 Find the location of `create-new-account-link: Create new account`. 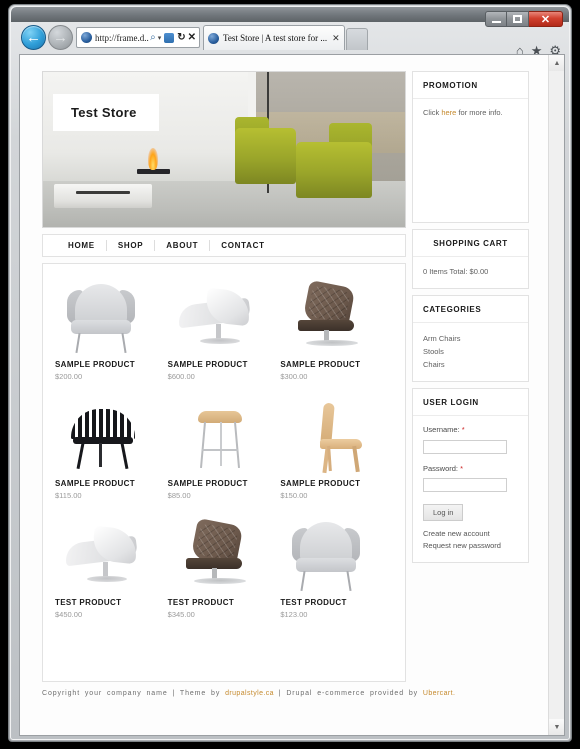

create-new-account-link: Create new account is located at coordinates (470, 534).